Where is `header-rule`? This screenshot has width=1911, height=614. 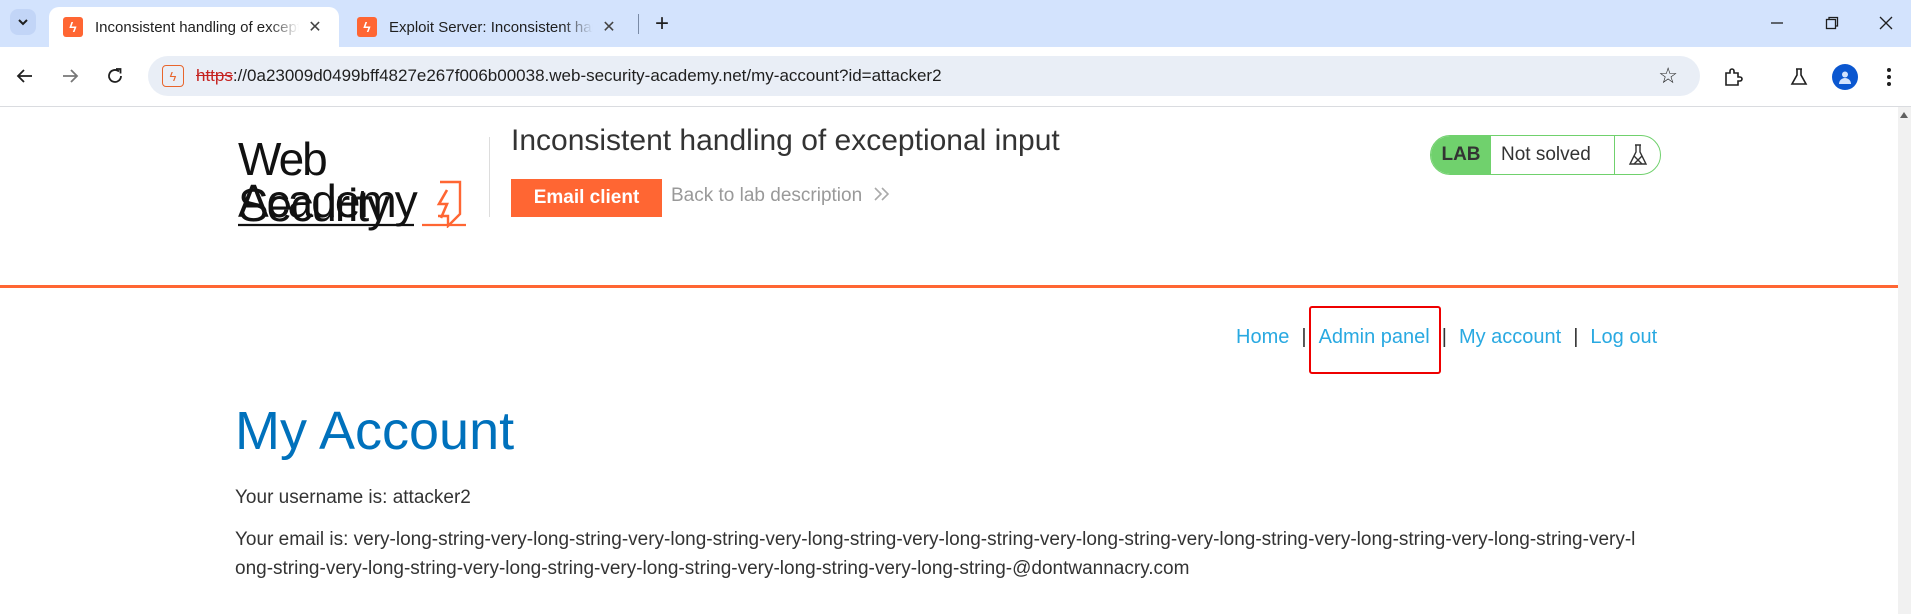 header-rule is located at coordinates (949, 286).